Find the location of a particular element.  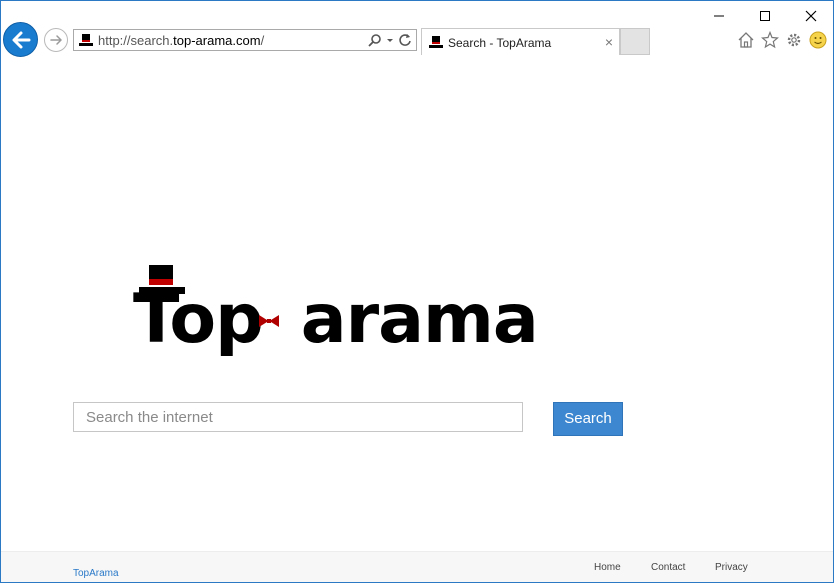

browser-toolbar is located at coordinates (782, 40).